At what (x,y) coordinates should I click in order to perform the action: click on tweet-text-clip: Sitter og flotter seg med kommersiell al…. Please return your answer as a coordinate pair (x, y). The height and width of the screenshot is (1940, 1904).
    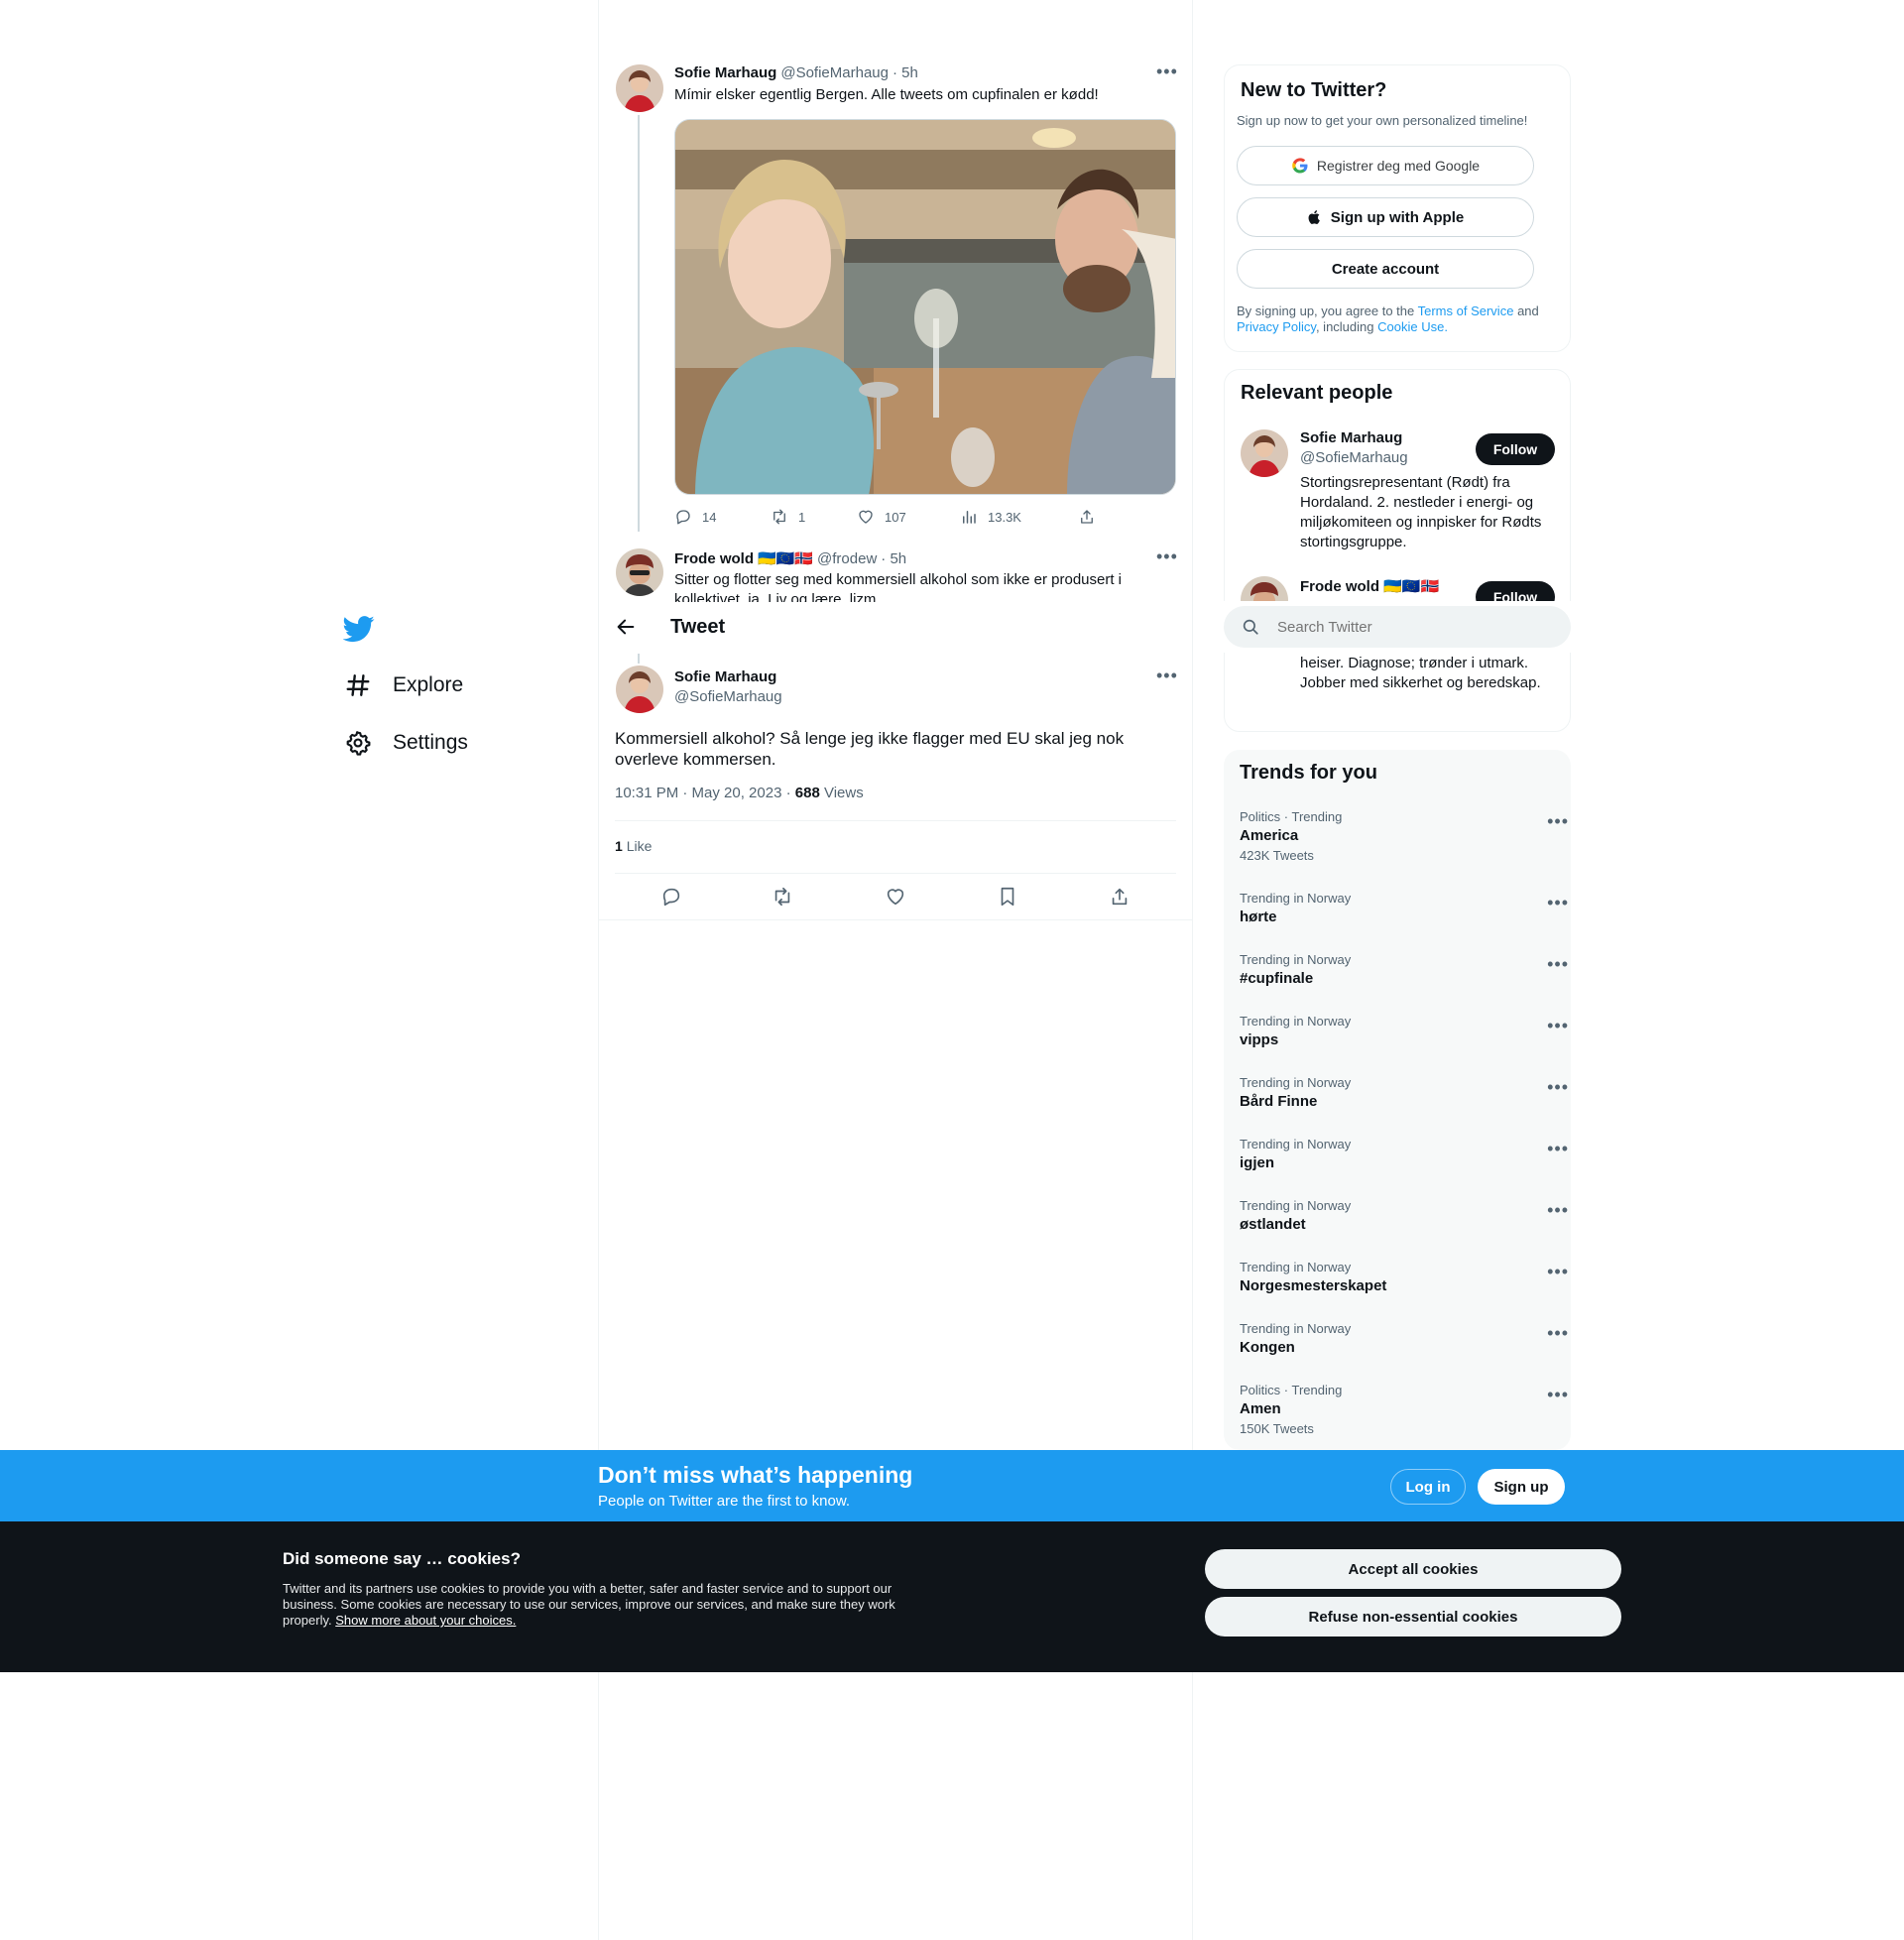
    Looking at the image, I should click on (922, 588).